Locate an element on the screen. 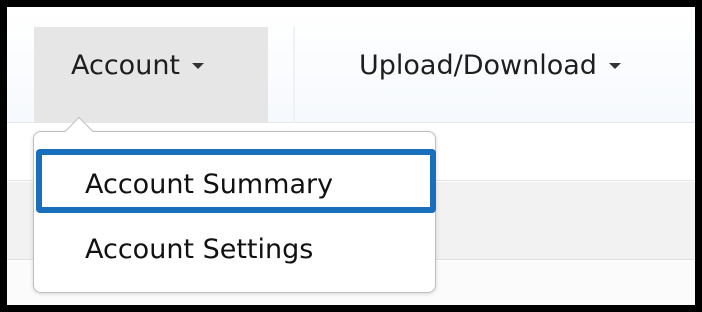  nav-account-menu: Account is located at coordinates (151, 75).